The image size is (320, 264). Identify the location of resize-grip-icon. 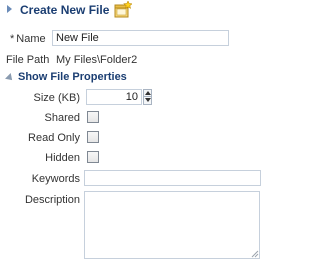
(254, 253).